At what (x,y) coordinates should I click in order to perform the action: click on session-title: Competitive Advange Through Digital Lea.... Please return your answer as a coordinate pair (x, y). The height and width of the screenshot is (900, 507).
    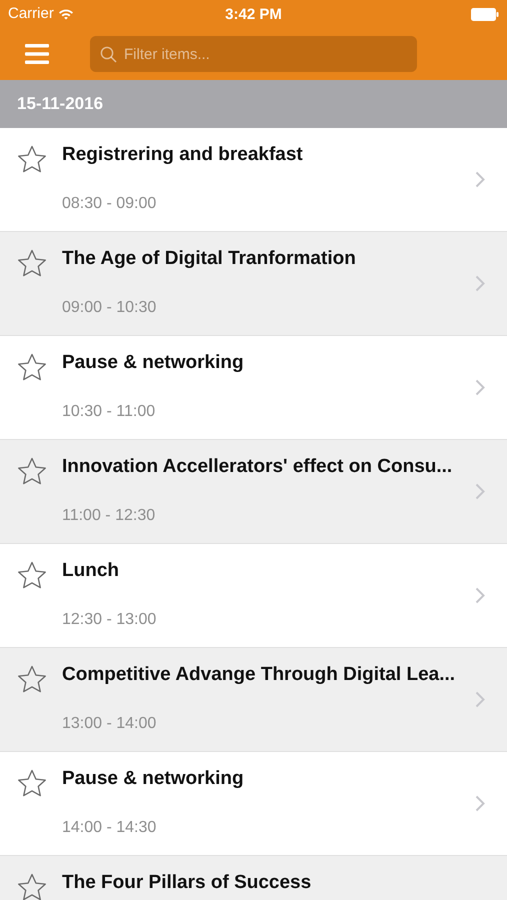
    Looking at the image, I should click on (259, 675).